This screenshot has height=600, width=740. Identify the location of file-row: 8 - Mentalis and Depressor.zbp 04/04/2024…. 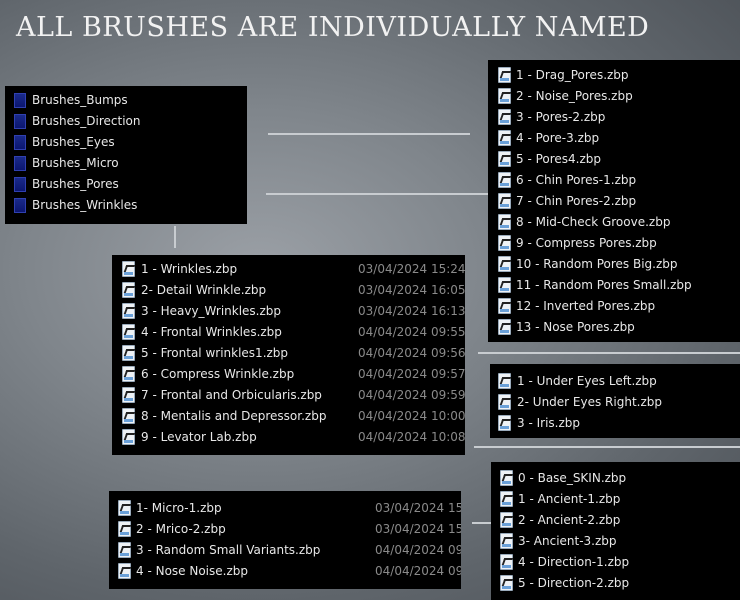
(289, 416).